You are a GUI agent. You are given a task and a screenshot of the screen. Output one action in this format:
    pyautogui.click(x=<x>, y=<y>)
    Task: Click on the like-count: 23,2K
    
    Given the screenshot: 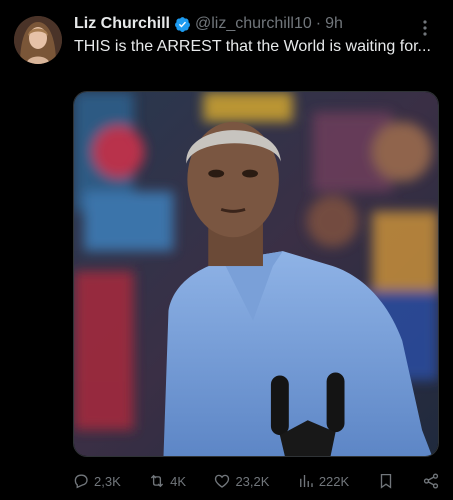 What is the action you would take?
    pyautogui.click(x=252, y=481)
    